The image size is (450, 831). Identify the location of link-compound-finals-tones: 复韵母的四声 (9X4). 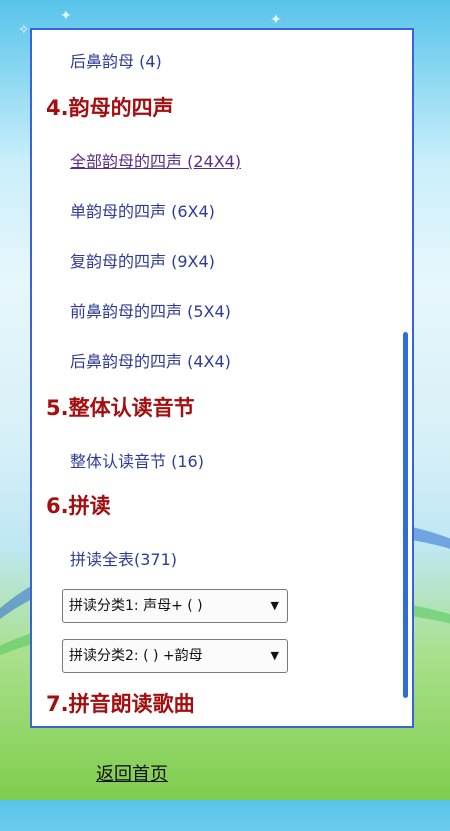
(142, 260).